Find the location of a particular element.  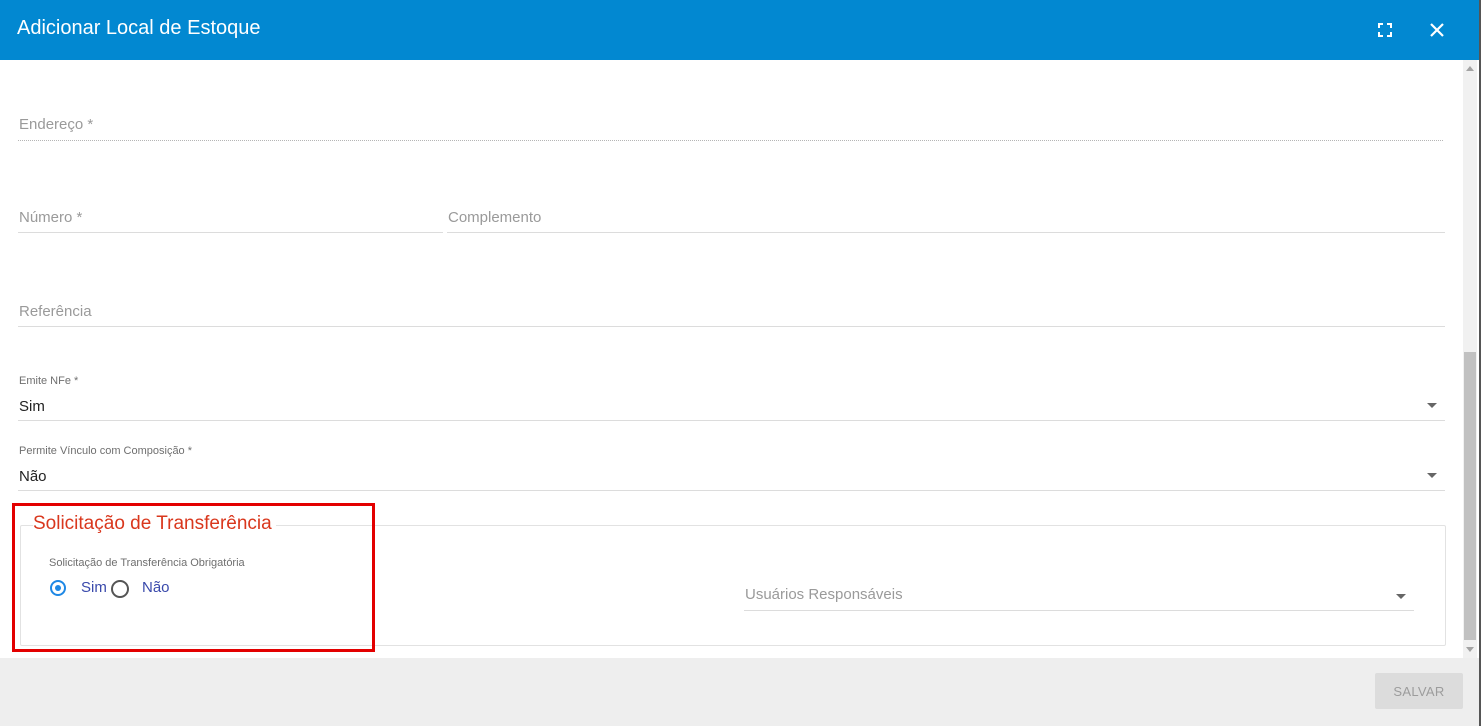

close-icon is located at coordinates (1437, 30).